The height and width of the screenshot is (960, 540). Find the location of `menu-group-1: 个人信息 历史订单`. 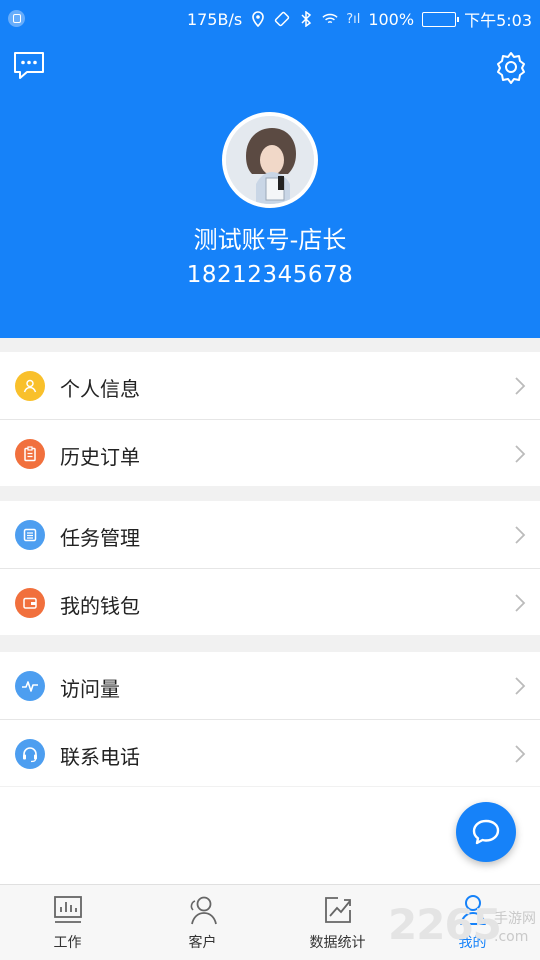

menu-group-1: 个人信息 历史订单 is located at coordinates (270, 419).